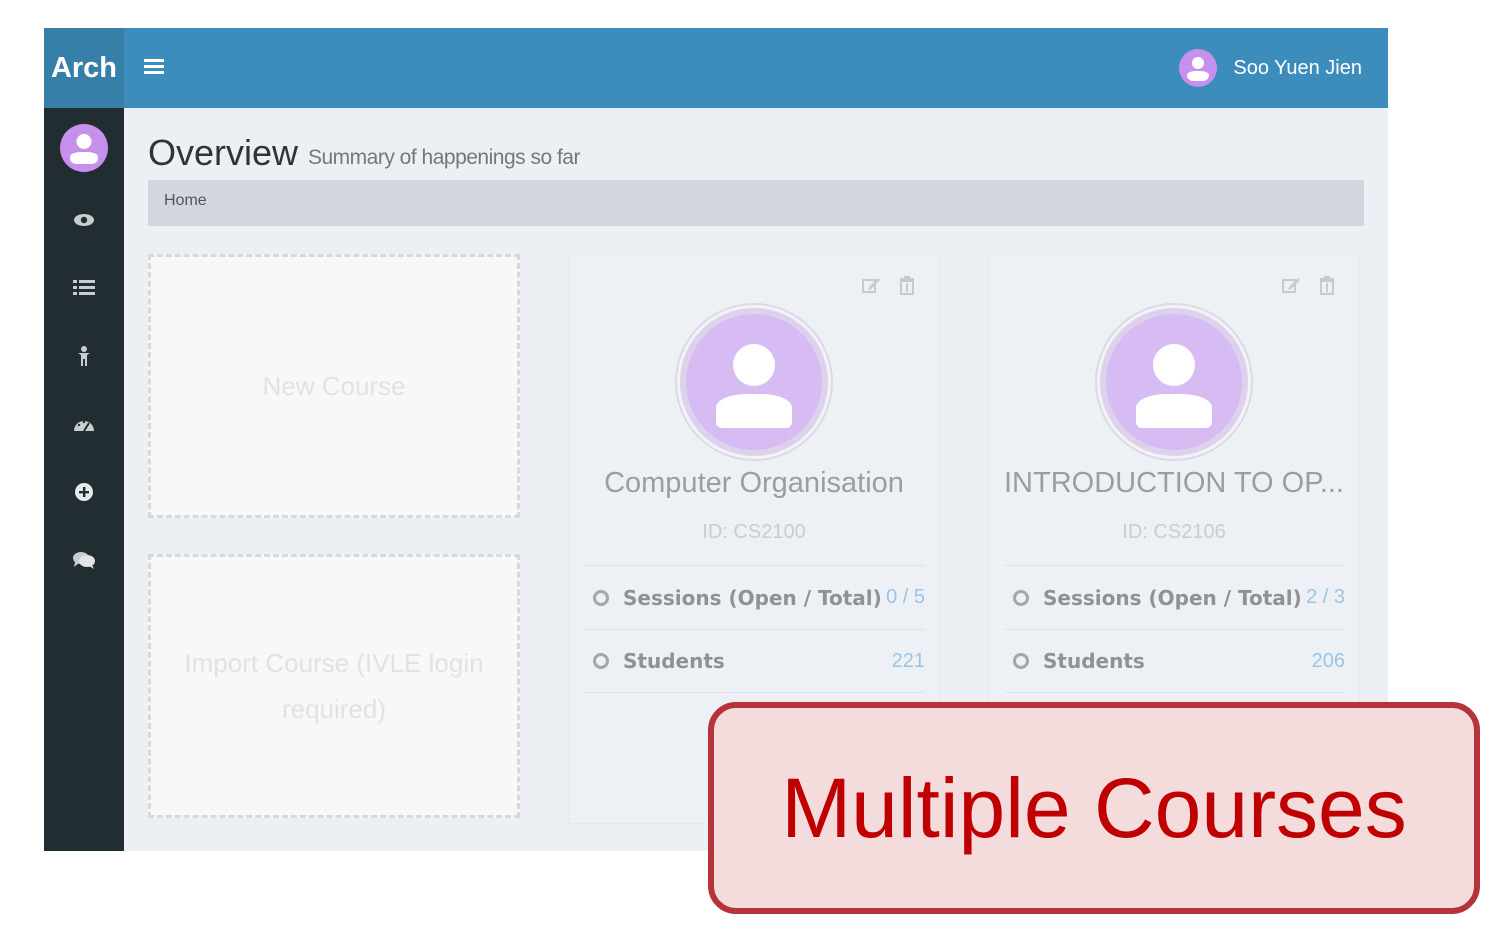 This screenshot has width=1500, height=938. I want to click on user-menu: Soo Yuen Jien, so click(1270, 68).